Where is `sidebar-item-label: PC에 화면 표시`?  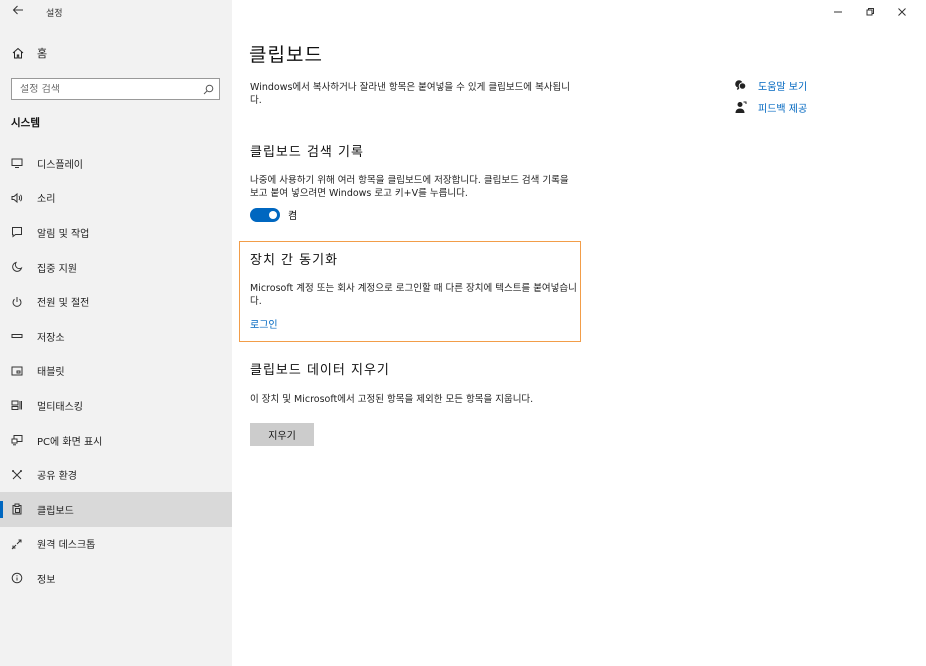
sidebar-item-label: PC에 화면 표시 is located at coordinates (70, 442).